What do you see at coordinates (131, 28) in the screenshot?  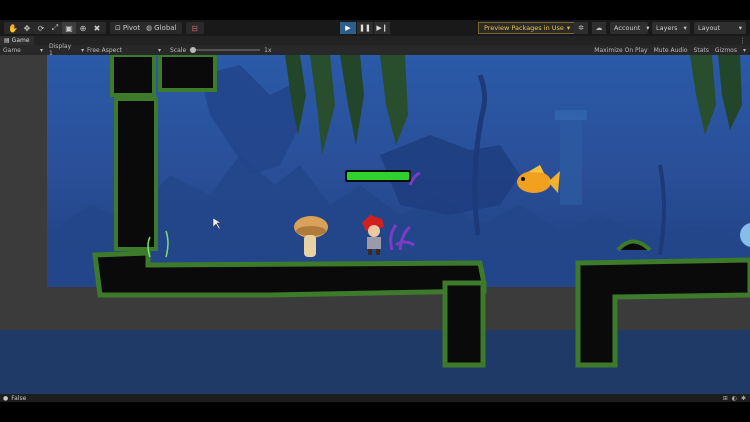 I see `pivot-label: Pivot` at bounding box center [131, 28].